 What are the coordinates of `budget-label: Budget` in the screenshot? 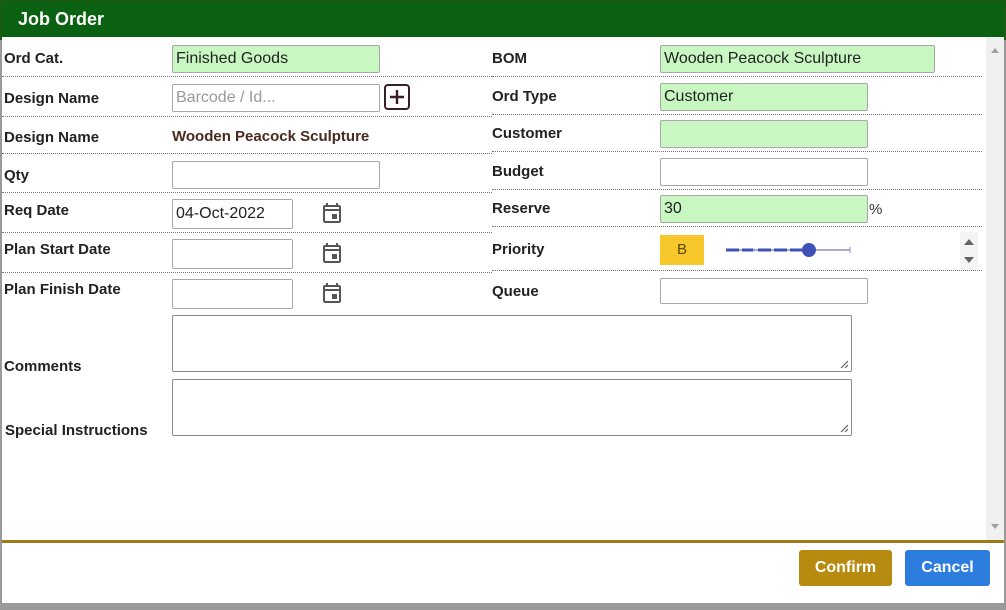 It's located at (518, 171).